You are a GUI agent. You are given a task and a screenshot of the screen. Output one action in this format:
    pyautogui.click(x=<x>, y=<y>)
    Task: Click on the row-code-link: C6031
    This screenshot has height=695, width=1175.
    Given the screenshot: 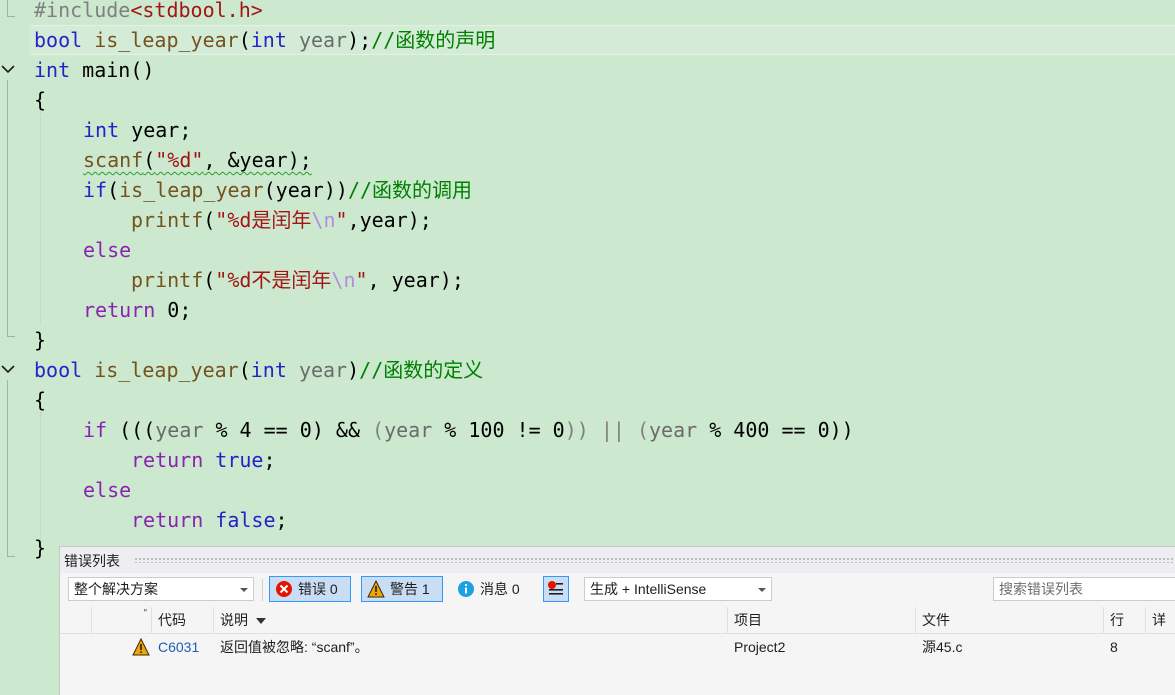 What is the action you would take?
    pyautogui.click(x=183, y=647)
    